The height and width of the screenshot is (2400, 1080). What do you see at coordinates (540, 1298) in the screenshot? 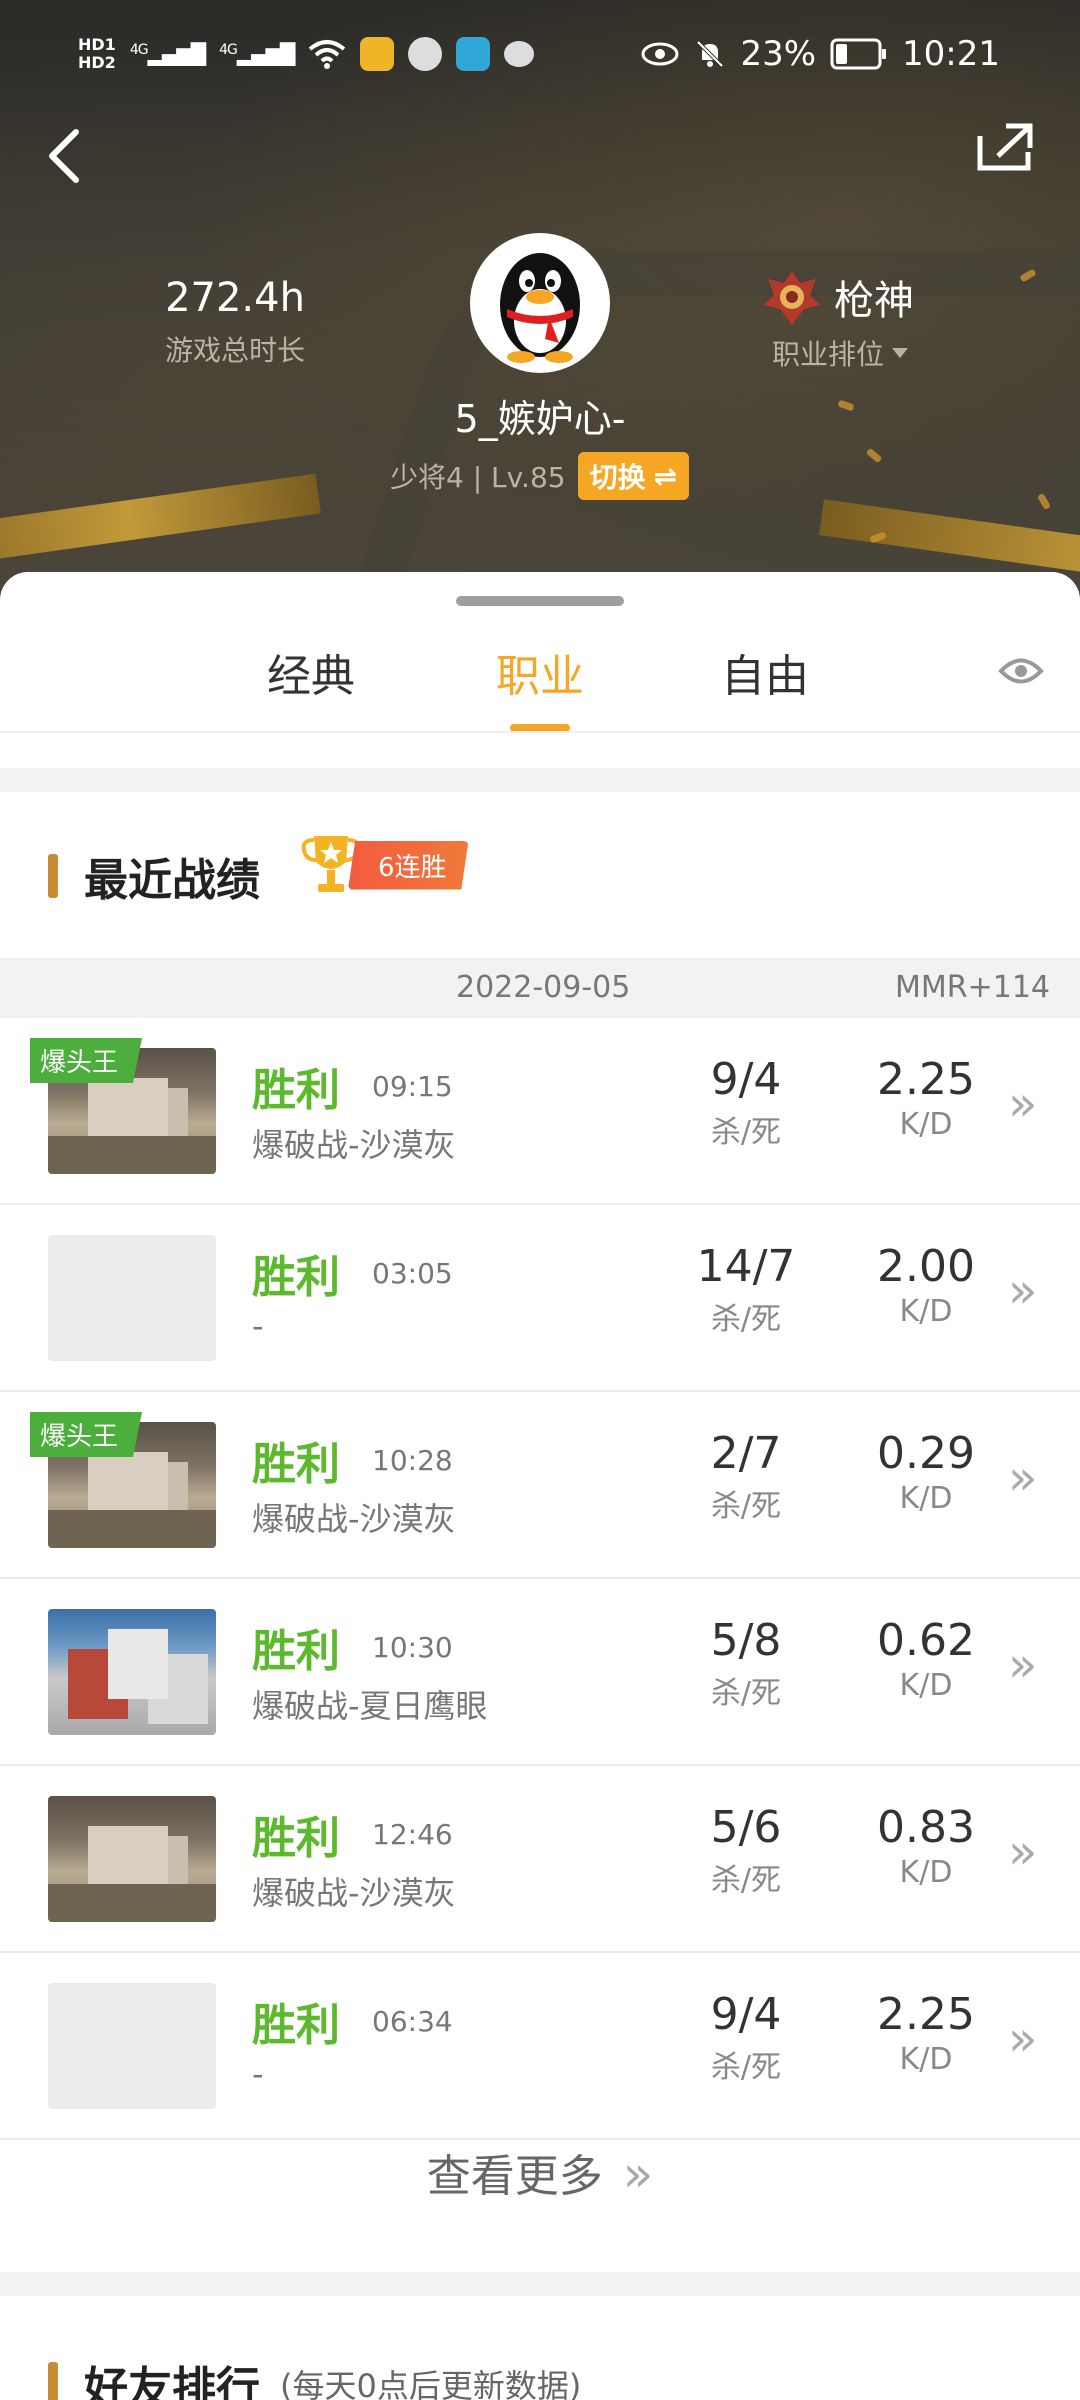
I see `match-row: 胜利 03:05 - 14/7 杀/死 2.00 K/D »` at bounding box center [540, 1298].